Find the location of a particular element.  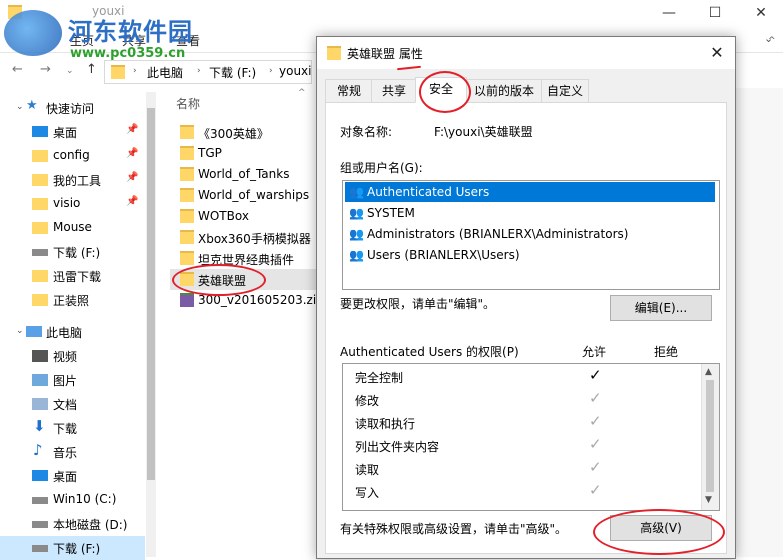

minimize-button: — is located at coordinates (669, 13).